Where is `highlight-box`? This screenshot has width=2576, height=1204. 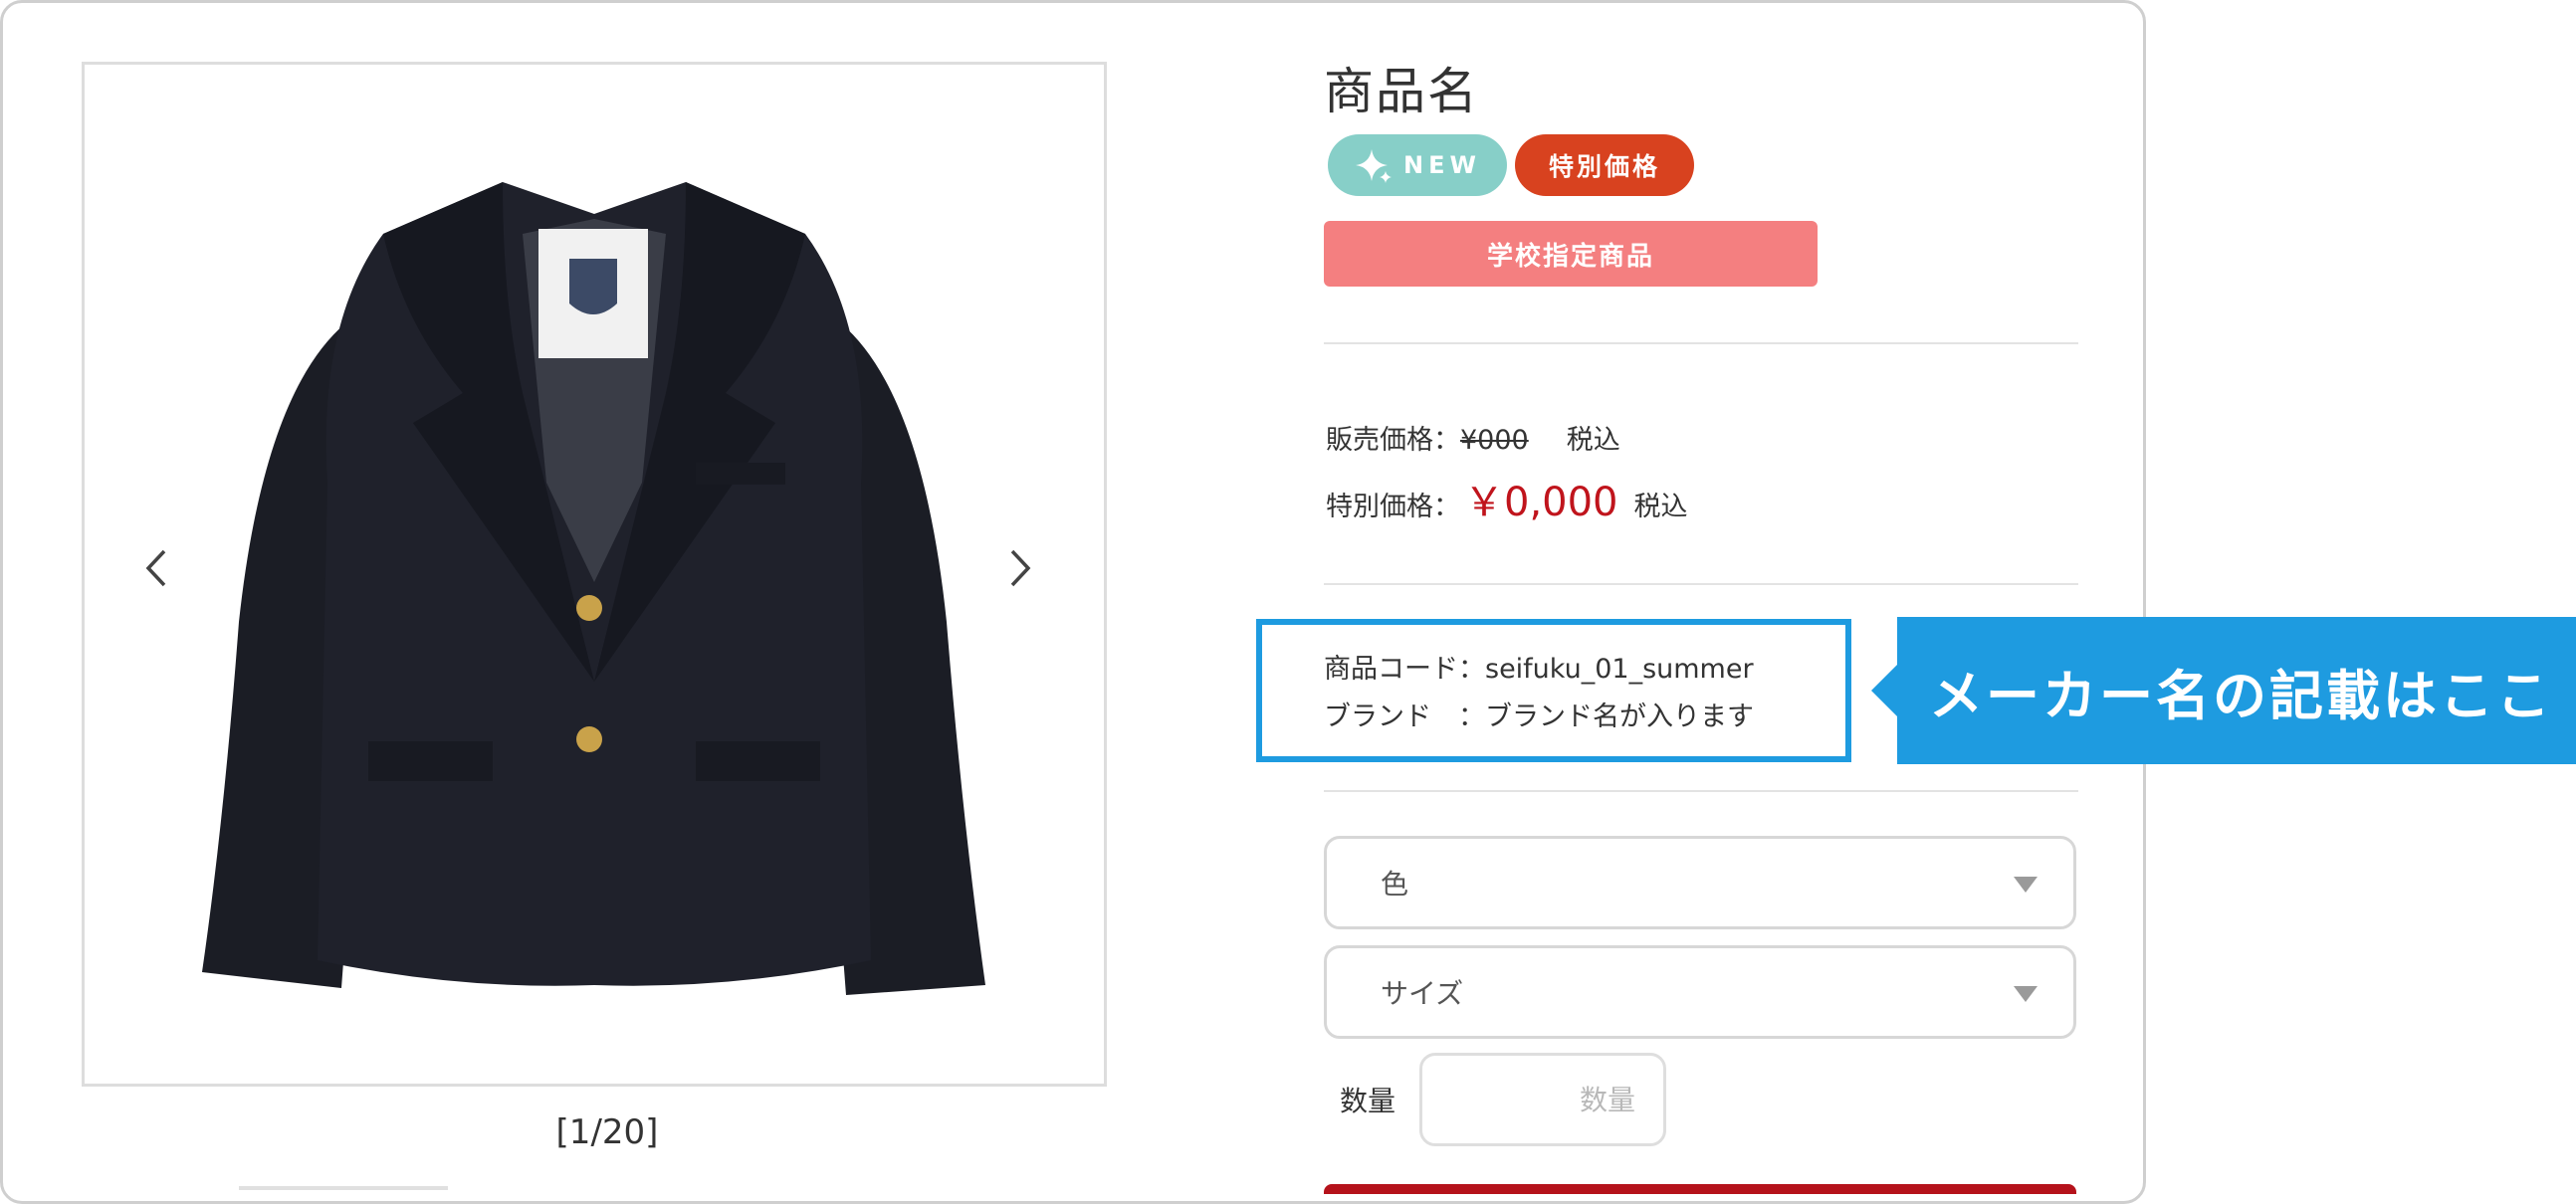 highlight-box is located at coordinates (1553, 690).